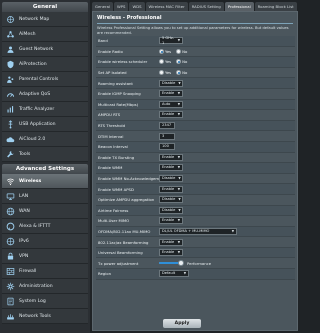  Describe the element at coordinates (45, 256) in the screenshot. I see `sidebar-item-vpn: VPN` at that location.